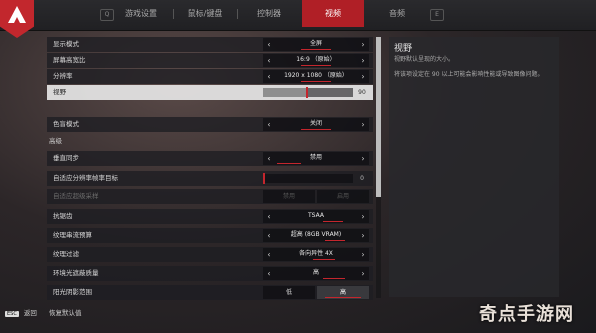 The image size is (596, 333). Describe the element at coordinates (210, 254) in the screenshot. I see `setting-texture-filtering: 纹理过滤 ‹ 各向异性 4X ›` at that location.